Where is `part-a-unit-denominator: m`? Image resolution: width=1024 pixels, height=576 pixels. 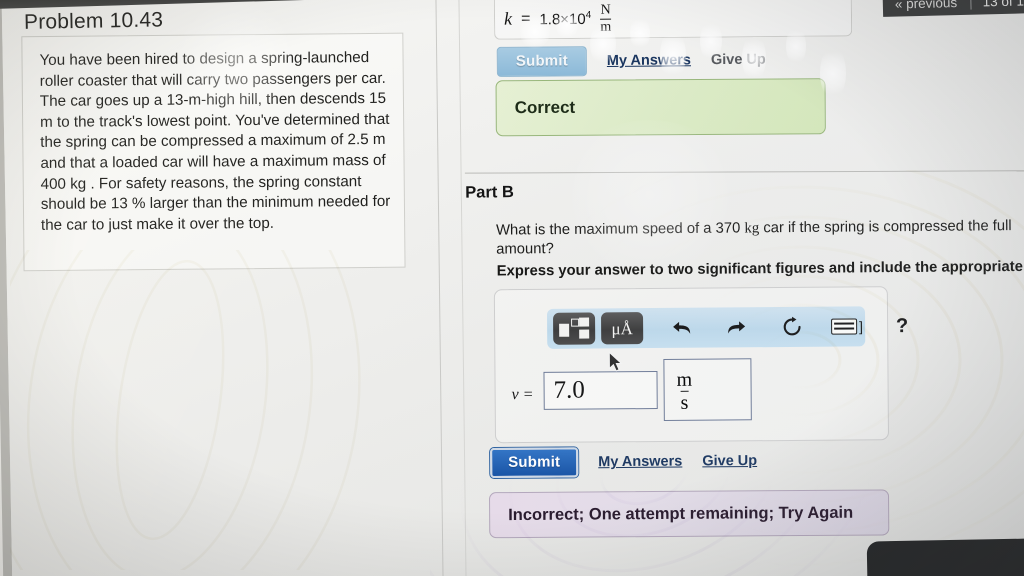
part-a-unit-denominator: m is located at coordinates (606, 26).